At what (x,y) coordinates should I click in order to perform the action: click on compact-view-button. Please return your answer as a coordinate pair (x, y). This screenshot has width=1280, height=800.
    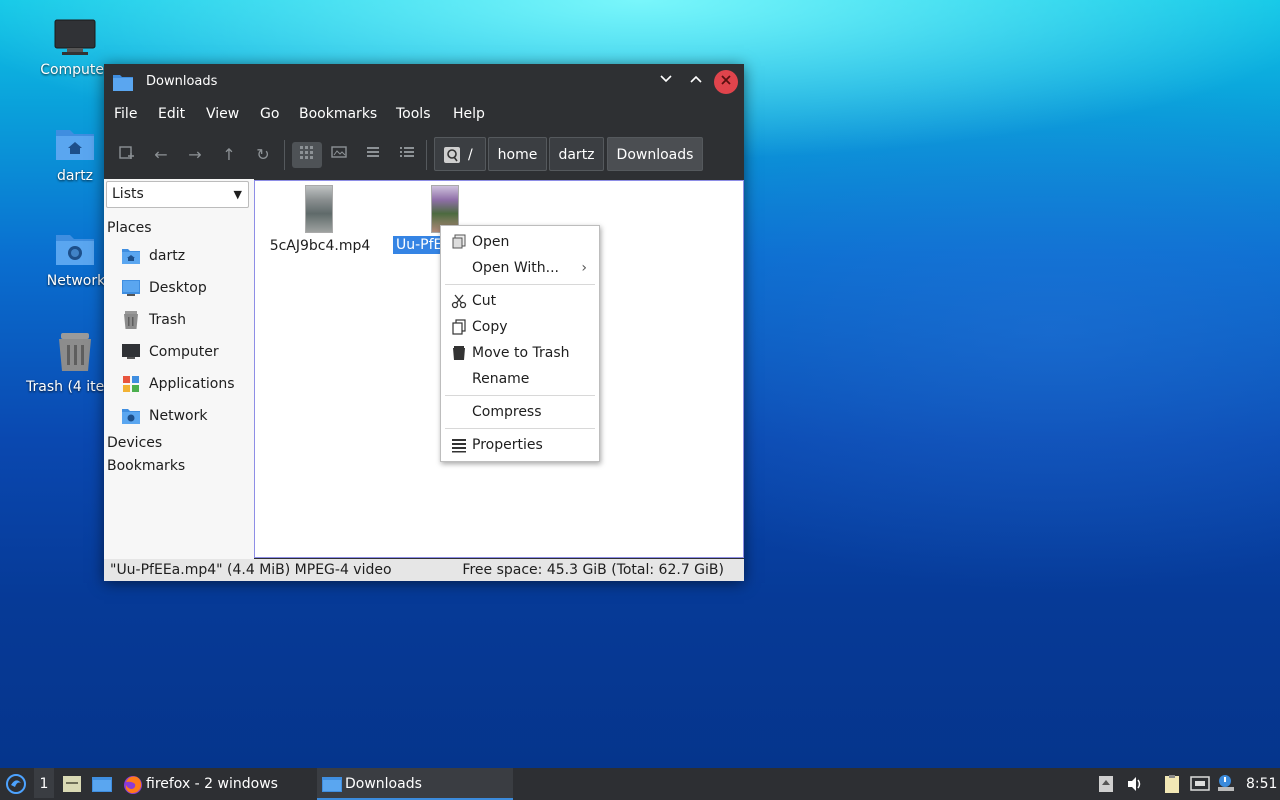
    Looking at the image, I should click on (373, 155).